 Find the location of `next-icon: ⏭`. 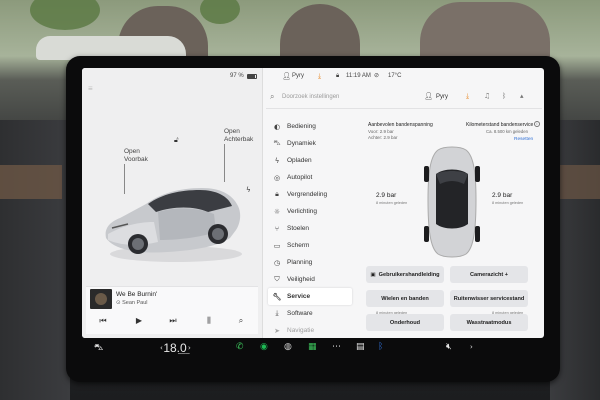

next-icon: ⏭ is located at coordinates (173, 321).